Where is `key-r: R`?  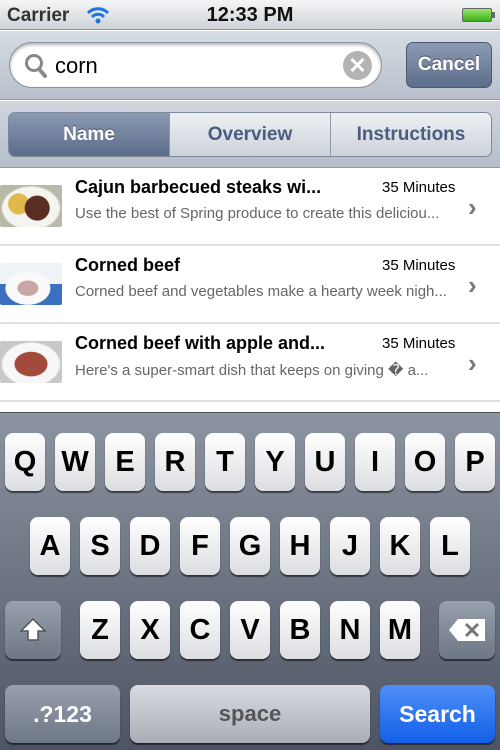 key-r: R is located at coordinates (175, 462).